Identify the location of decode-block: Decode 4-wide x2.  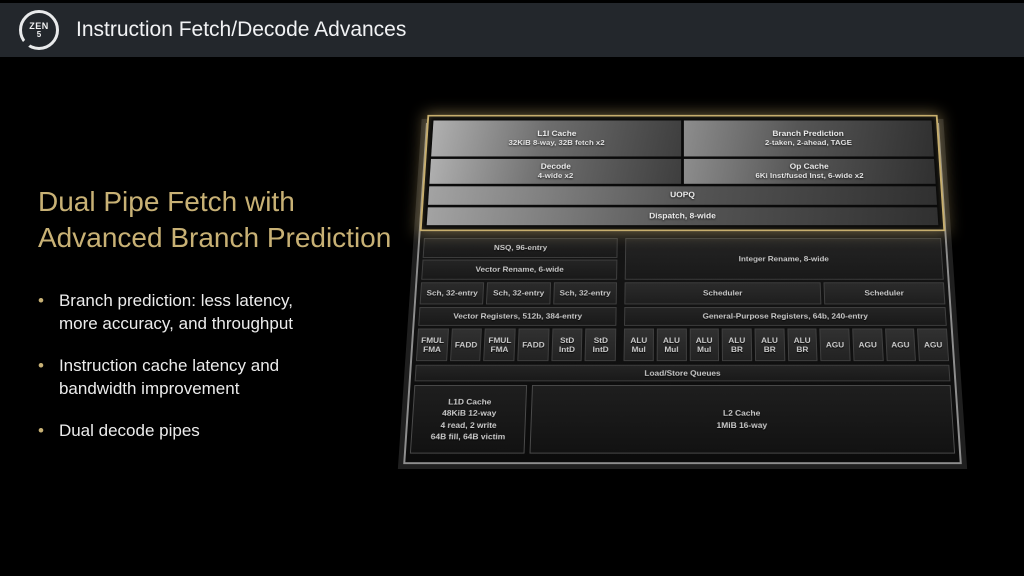
(555, 171).